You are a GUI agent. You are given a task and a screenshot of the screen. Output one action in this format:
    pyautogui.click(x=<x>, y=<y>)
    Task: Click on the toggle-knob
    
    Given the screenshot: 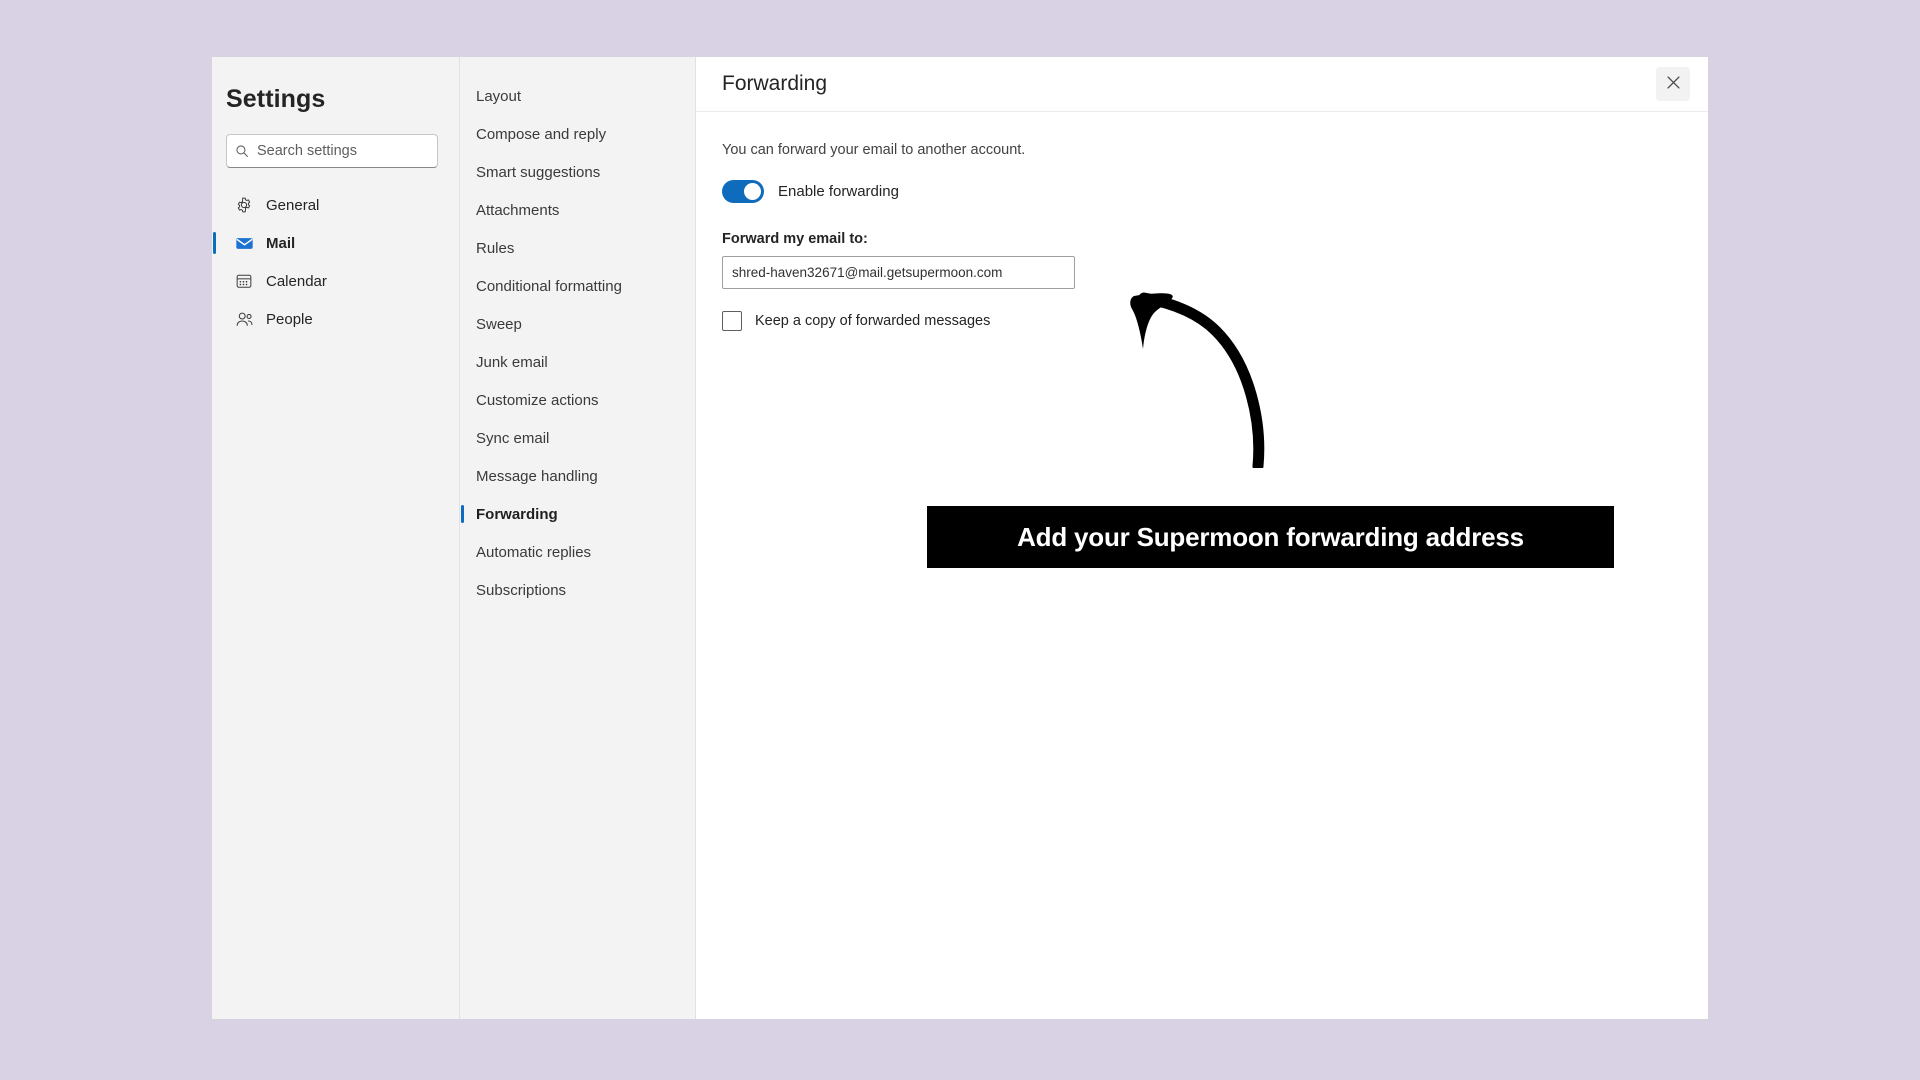 What is the action you would take?
    pyautogui.click(x=752, y=191)
    